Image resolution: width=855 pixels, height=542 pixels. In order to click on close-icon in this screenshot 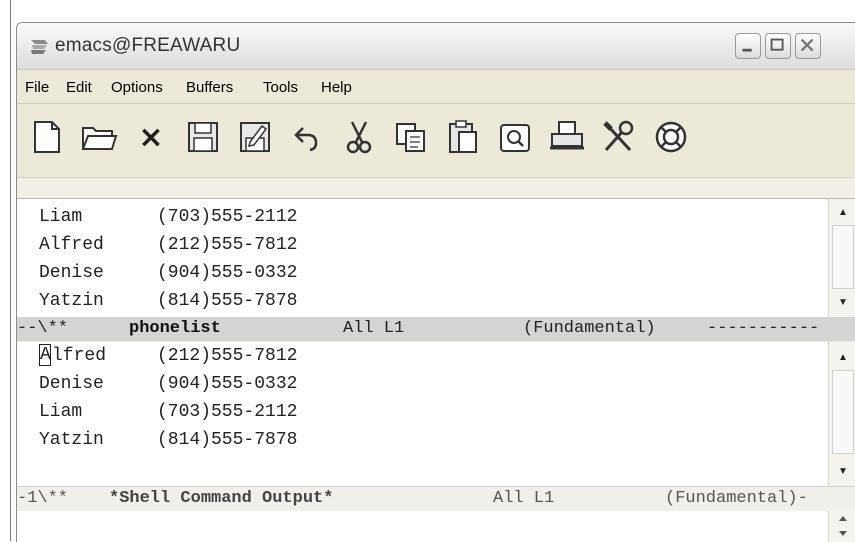, I will do `click(807, 45)`.